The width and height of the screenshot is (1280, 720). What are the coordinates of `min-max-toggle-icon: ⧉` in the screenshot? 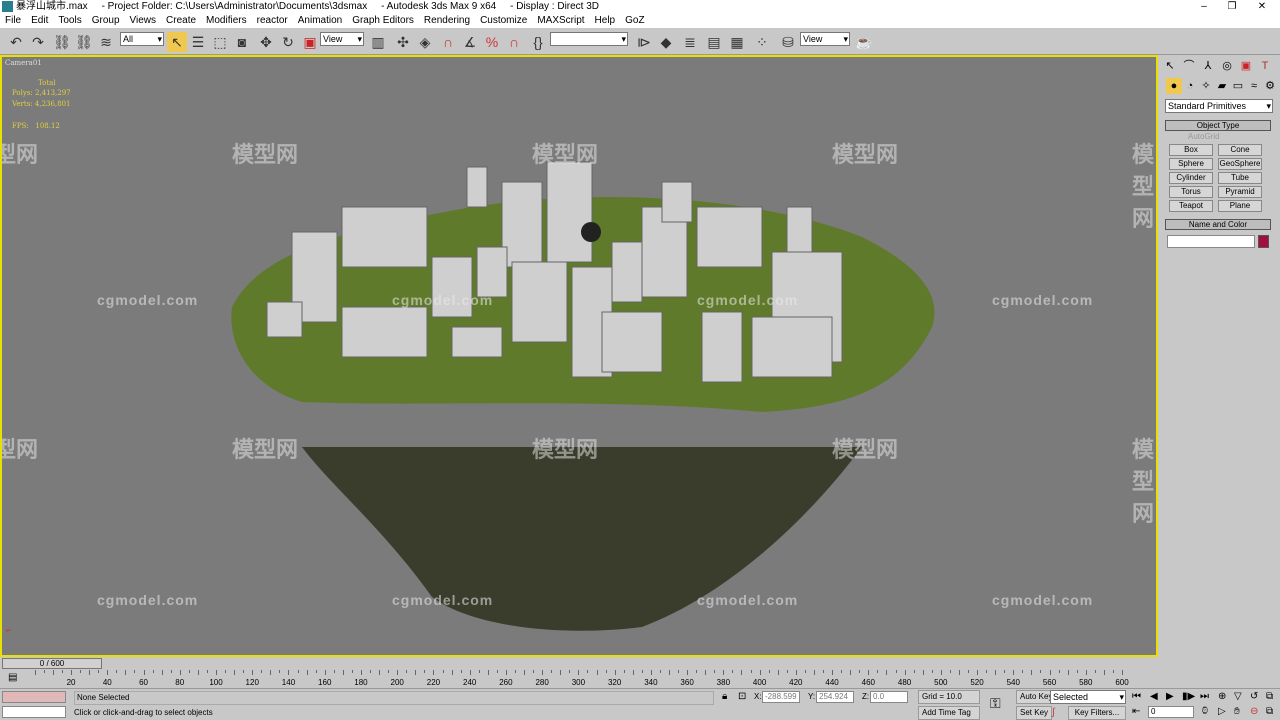 It's located at (1269, 712).